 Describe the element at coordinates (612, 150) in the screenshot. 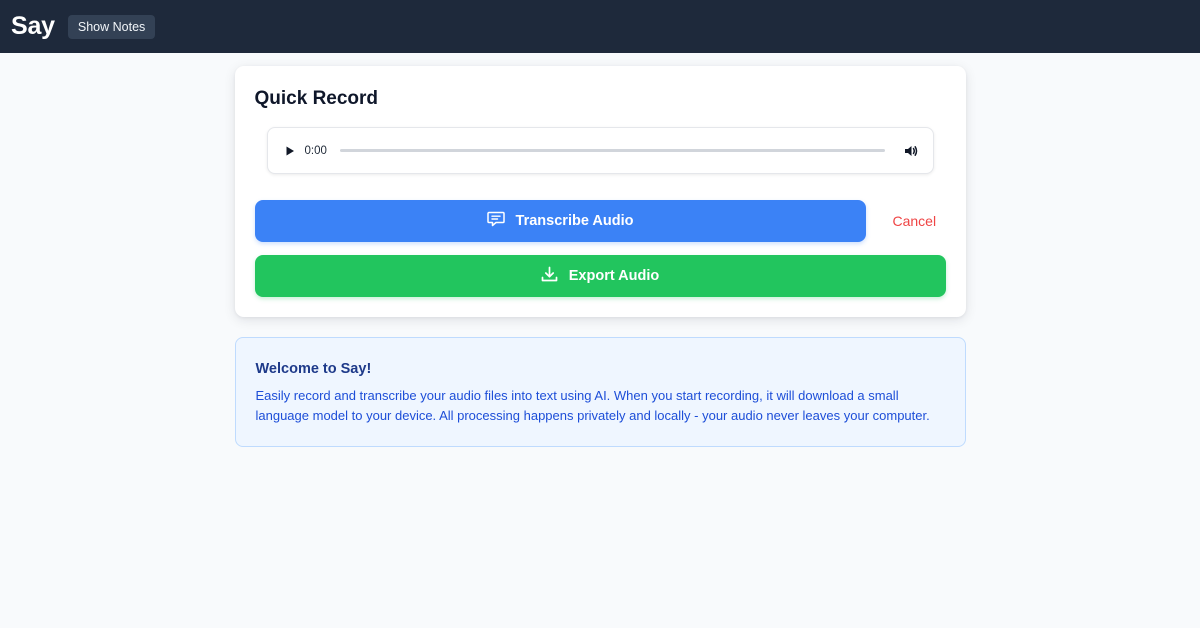

I see `progress-slider` at that location.